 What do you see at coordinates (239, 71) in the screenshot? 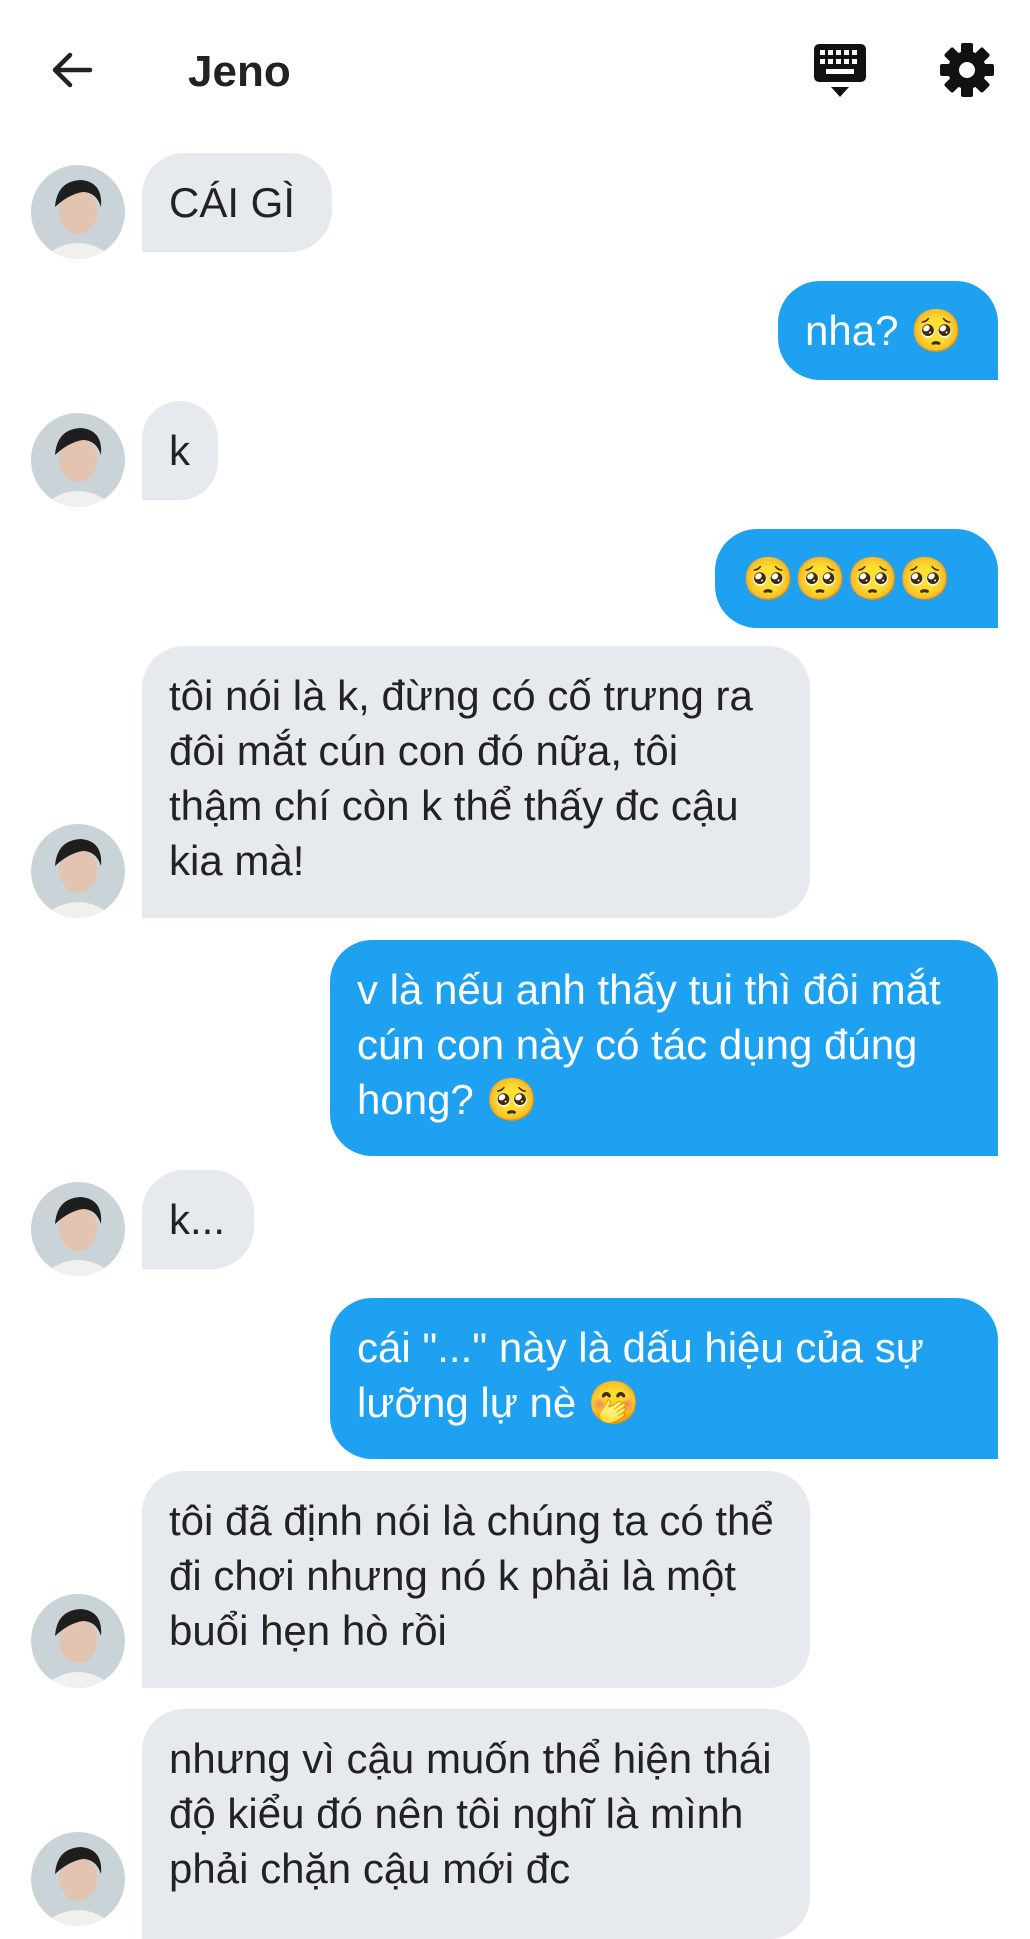
I see `contact-name: Jeno` at bounding box center [239, 71].